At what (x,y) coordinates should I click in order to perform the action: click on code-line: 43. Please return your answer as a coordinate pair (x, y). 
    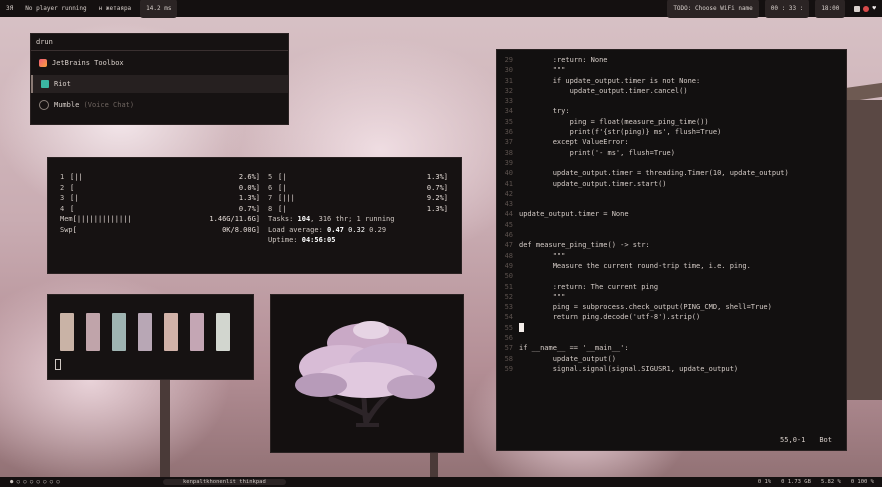
    Looking at the image, I should click on (671, 204).